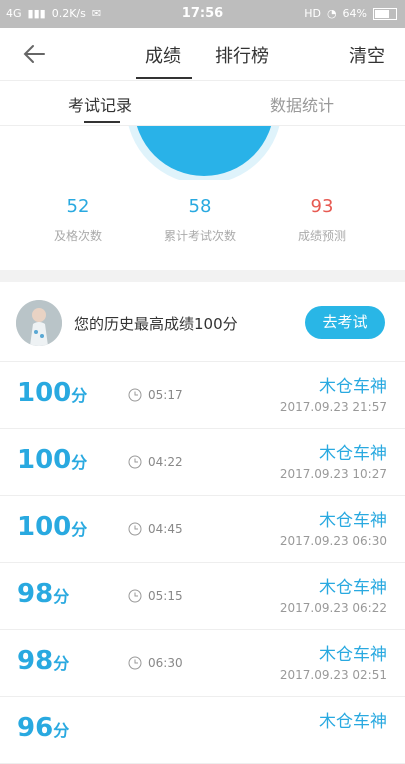 This screenshot has height=764, width=405. I want to click on back-arrow-icon, so click(34, 54).